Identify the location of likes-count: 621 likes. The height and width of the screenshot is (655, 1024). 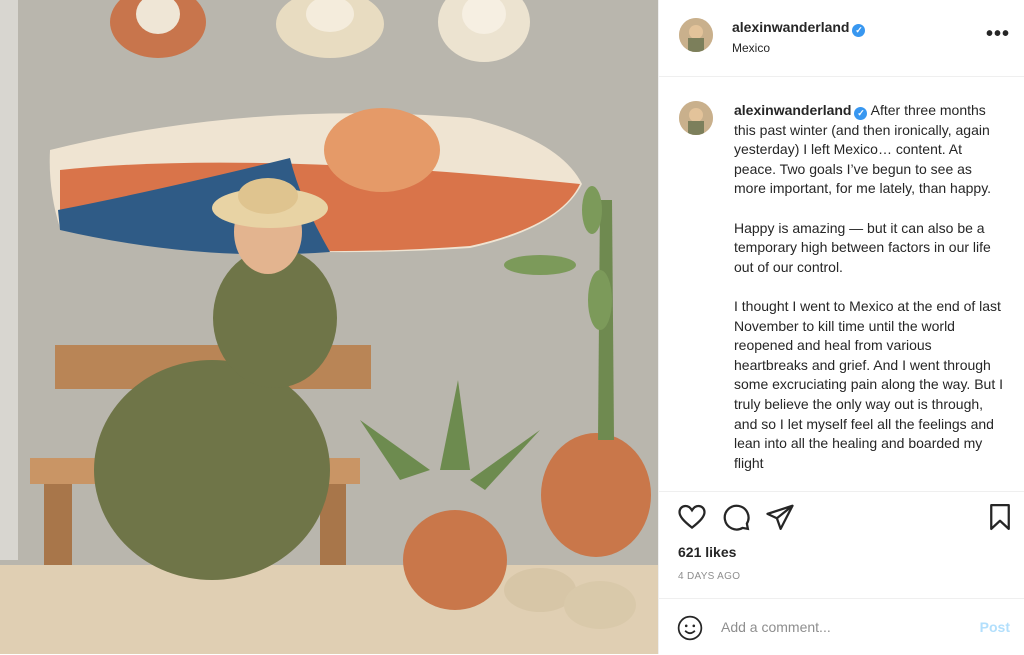
(707, 552).